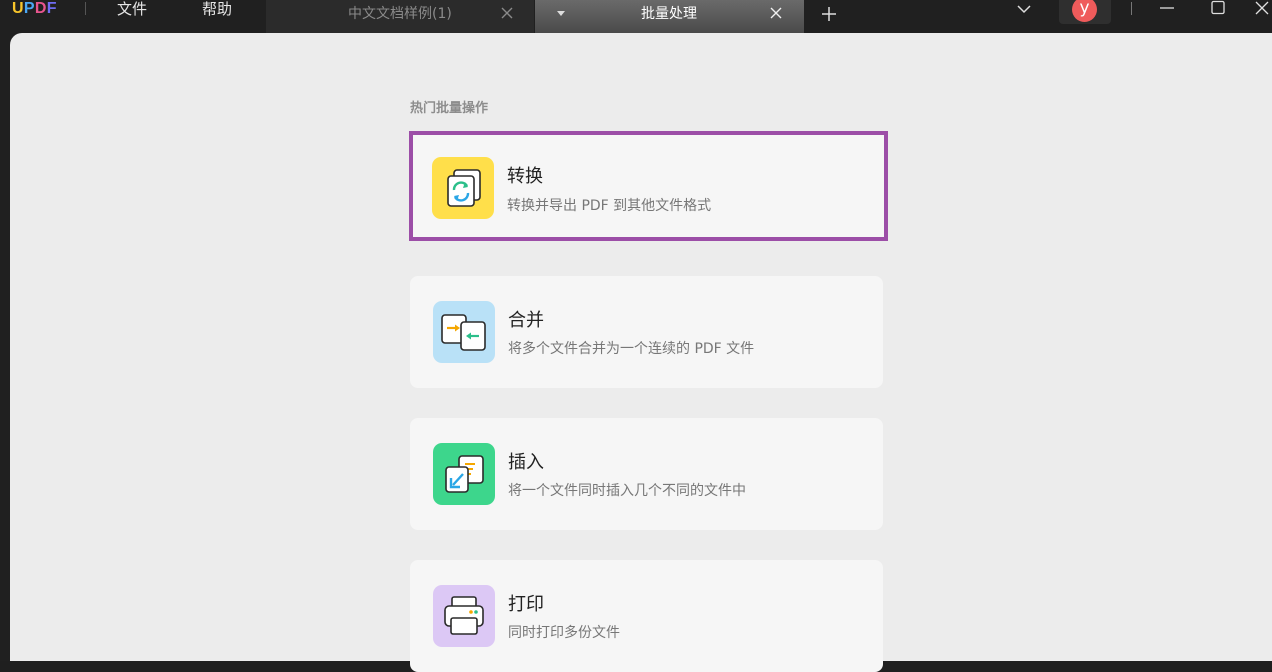 The image size is (1272, 672). I want to click on tab-document-label: 中文文档样例(1), so click(400, 14).